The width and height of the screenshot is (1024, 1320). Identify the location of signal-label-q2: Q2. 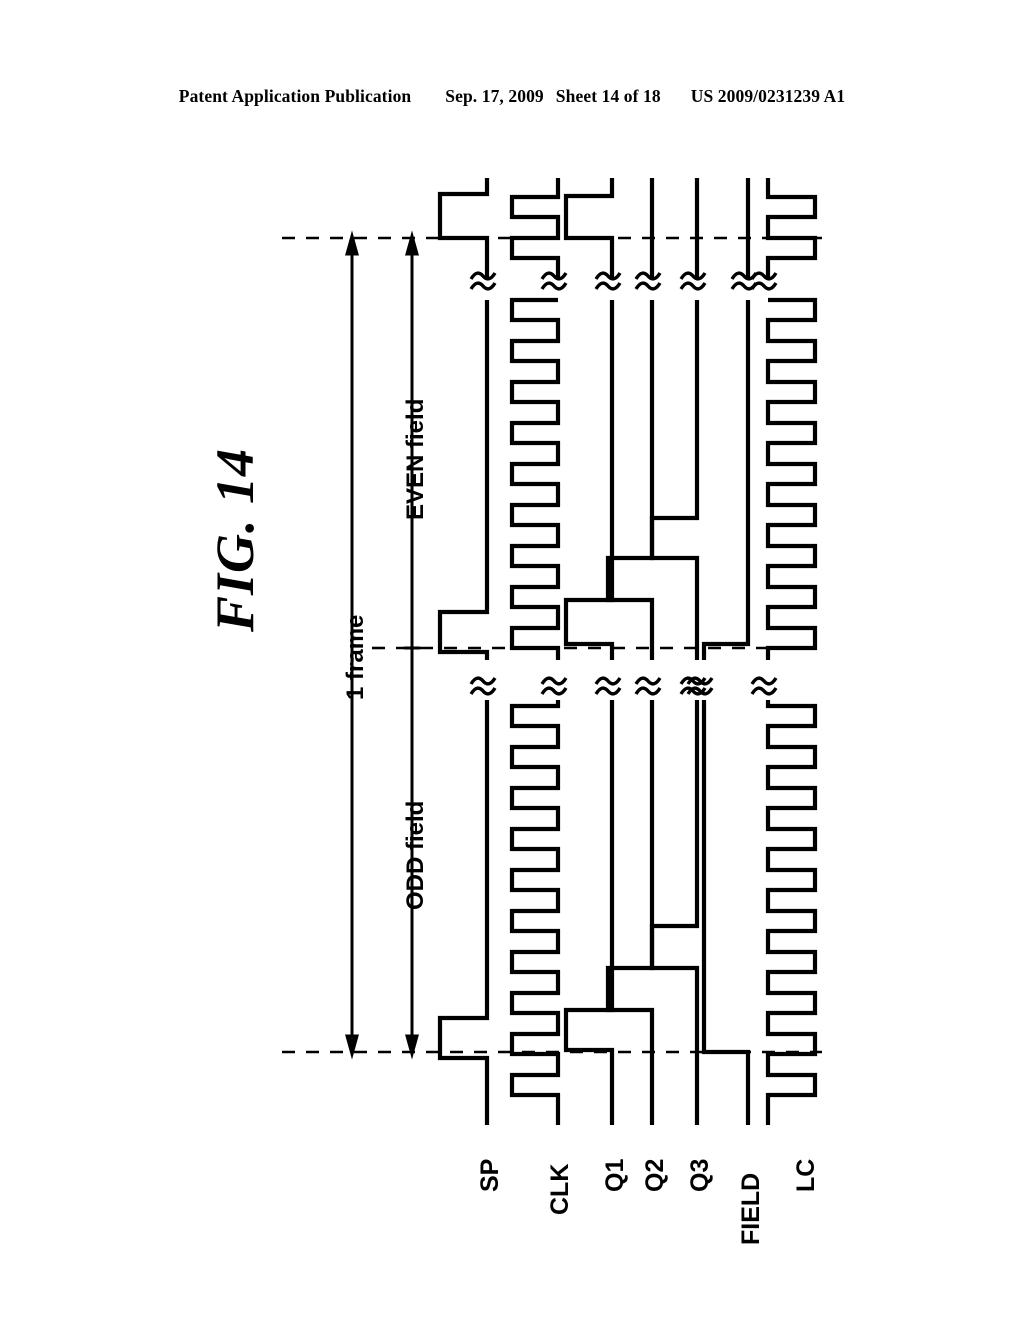
(655, 1175).